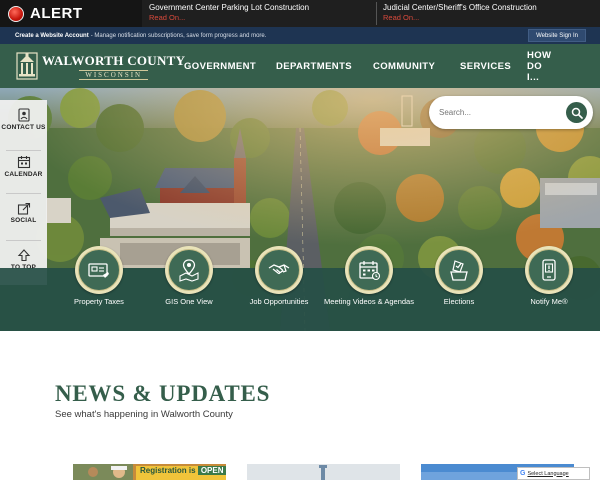 The width and height of the screenshot is (600, 480). Describe the element at coordinates (549, 301) in the screenshot. I see `quicklink-label: Notify Me®` at that location.